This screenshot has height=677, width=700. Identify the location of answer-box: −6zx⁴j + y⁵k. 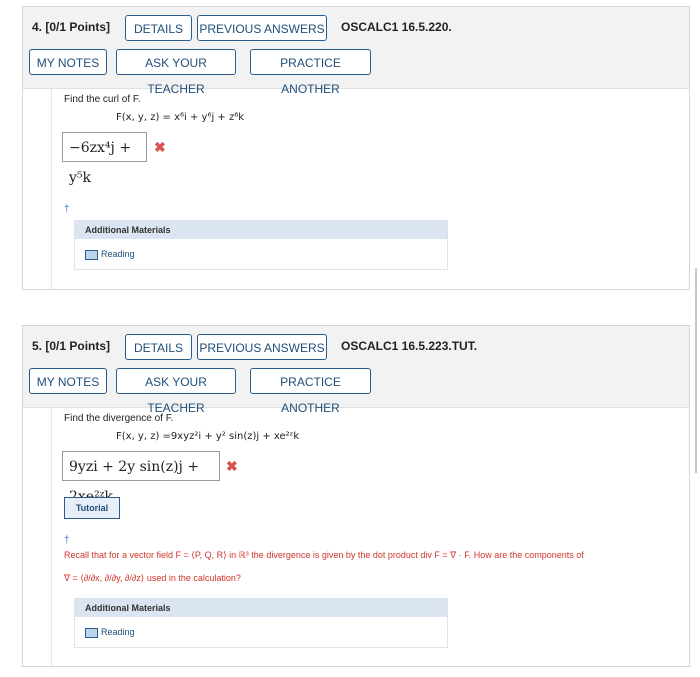
(104, 159).